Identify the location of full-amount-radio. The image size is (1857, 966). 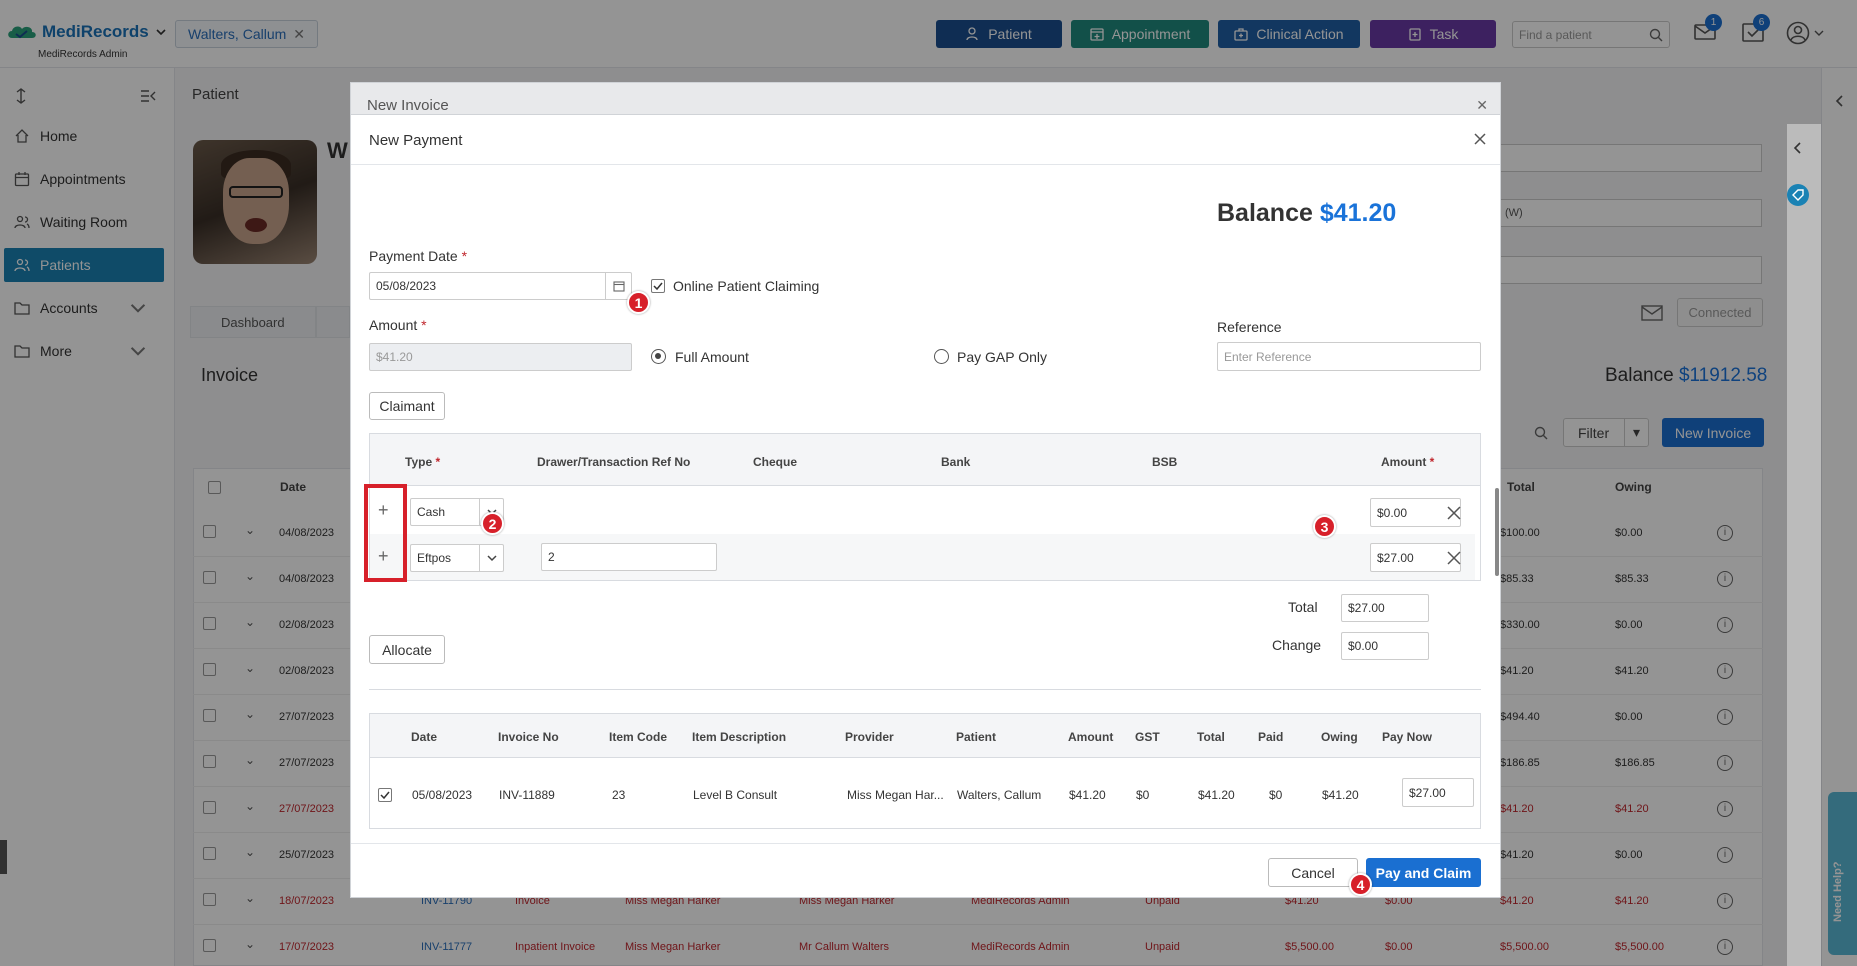
(658, 356).